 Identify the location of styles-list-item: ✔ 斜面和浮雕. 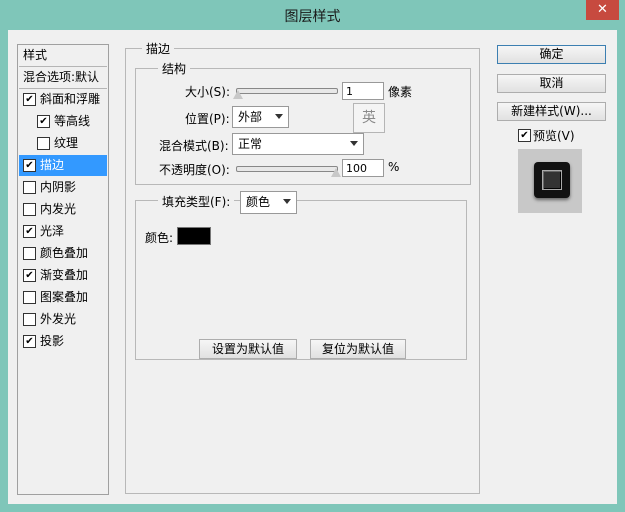
(63, 99).